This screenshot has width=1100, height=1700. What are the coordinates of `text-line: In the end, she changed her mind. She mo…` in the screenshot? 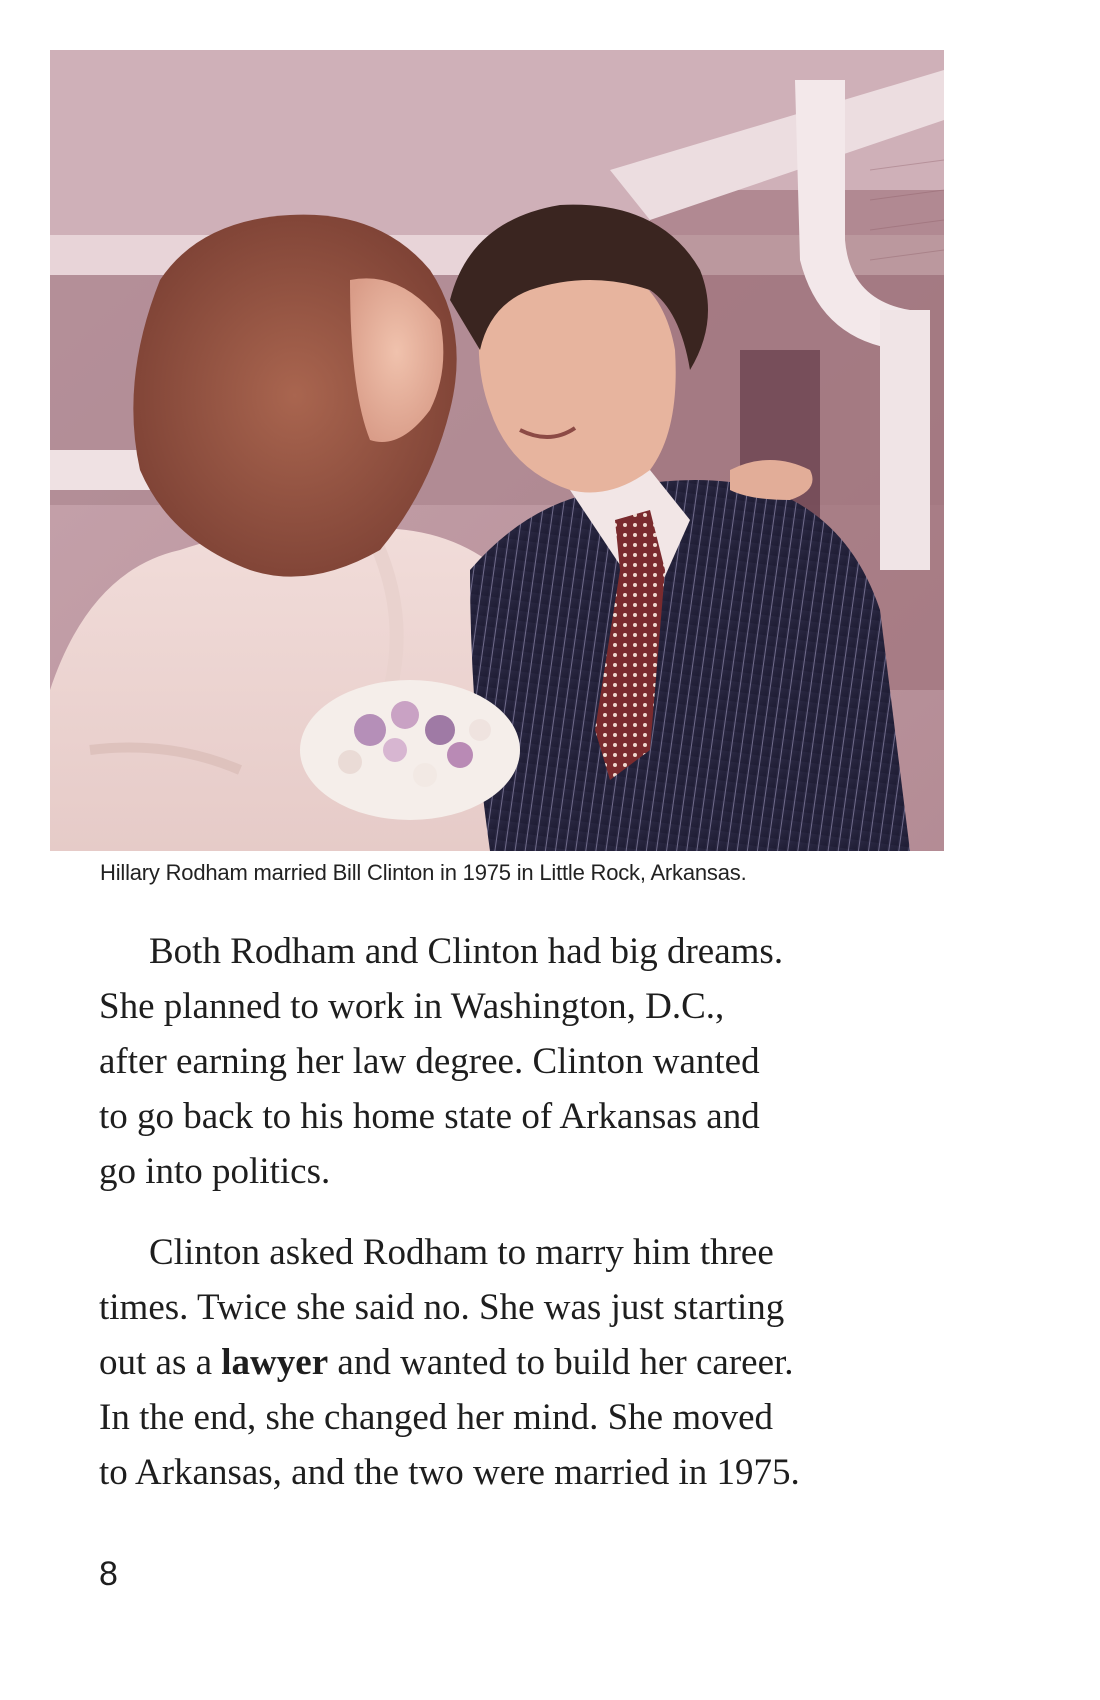 It's located at (436, 1417).